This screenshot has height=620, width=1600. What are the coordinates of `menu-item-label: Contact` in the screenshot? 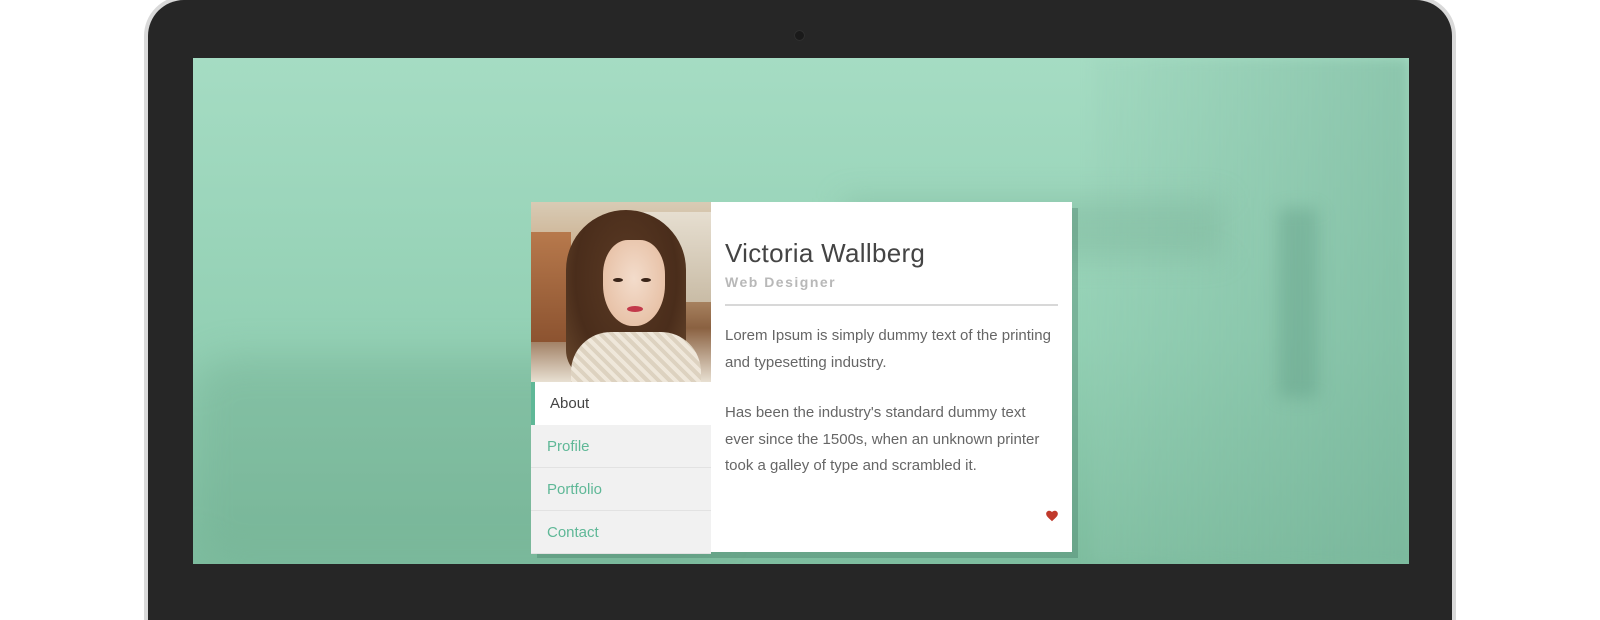 It's located at (573, 532).